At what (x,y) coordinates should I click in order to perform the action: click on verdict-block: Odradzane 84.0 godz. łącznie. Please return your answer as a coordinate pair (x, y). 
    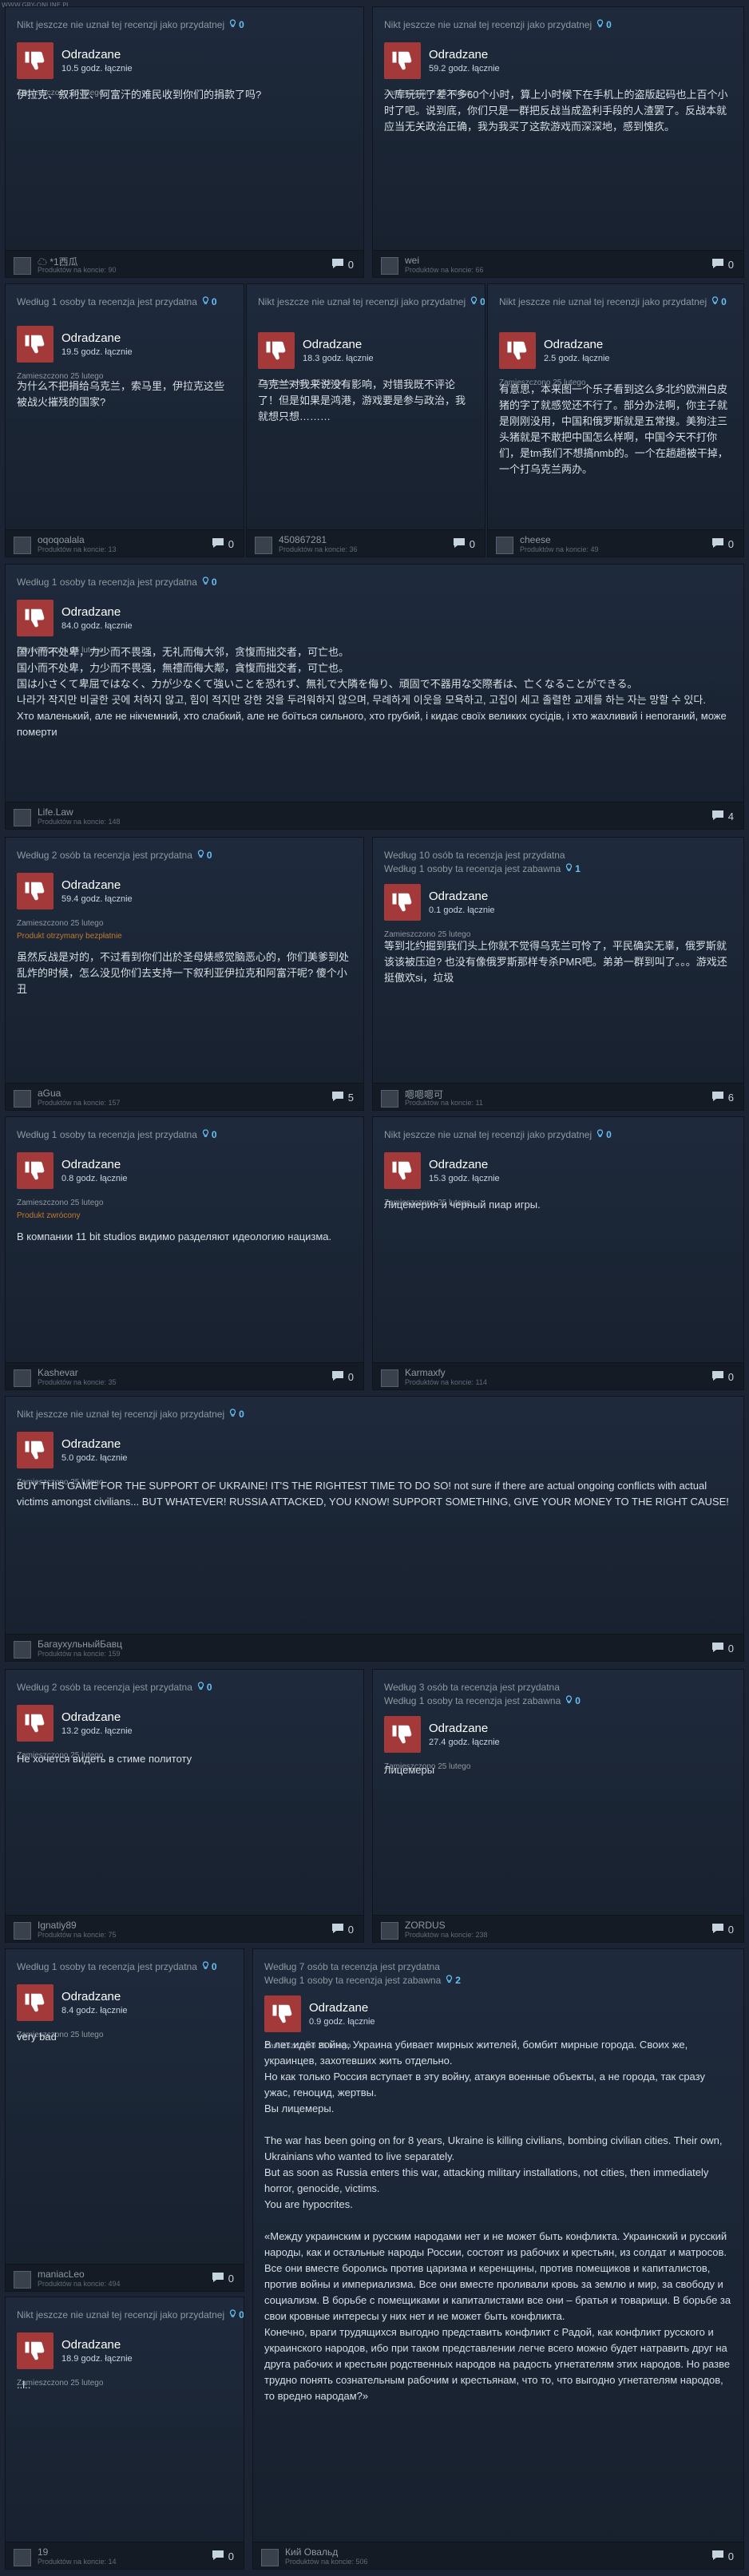
    Looking at the image, I should click on (75, 618).